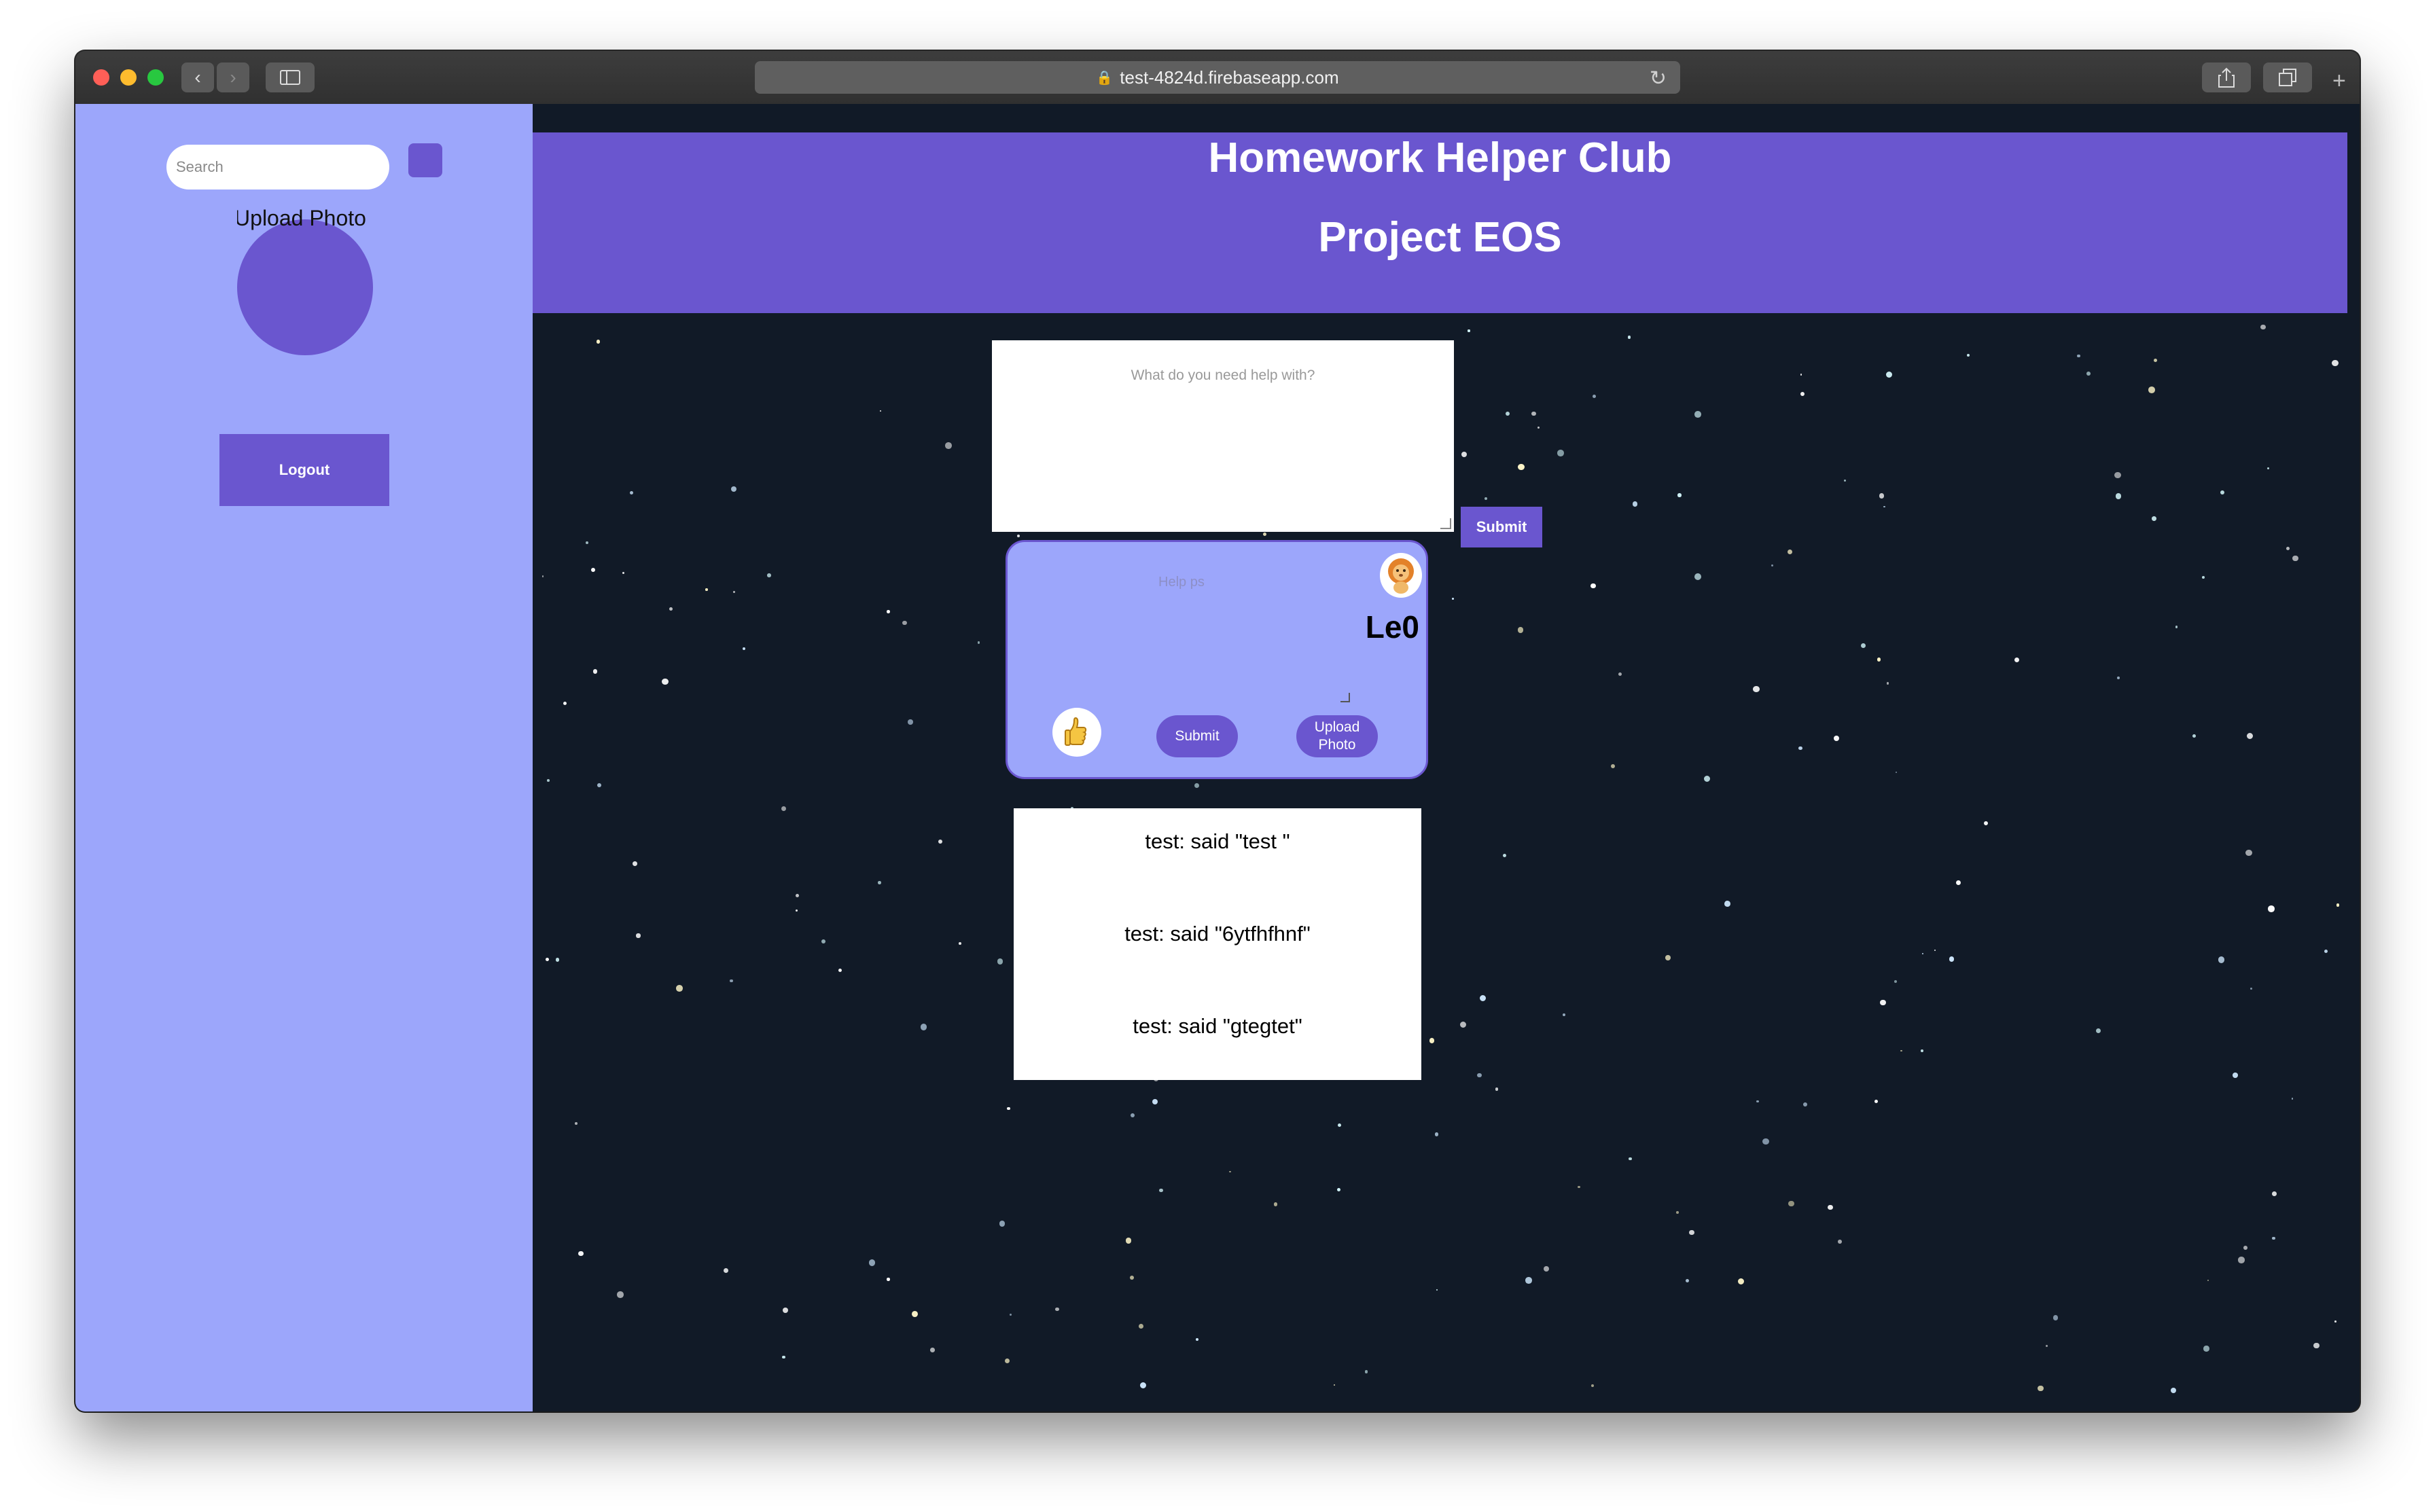  Describe the element at coordinates (1076, 732) in the screenshot. I see `thumbs-up-icon` at that location.